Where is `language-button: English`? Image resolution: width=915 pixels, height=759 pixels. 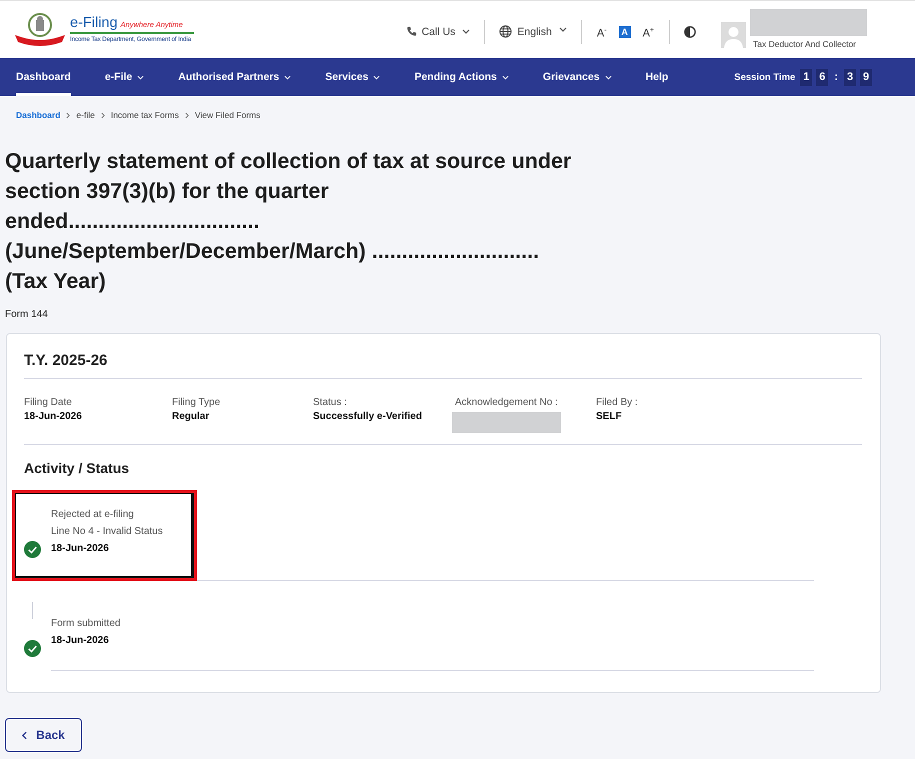 language-button: English is located at coordinates (533, 31).